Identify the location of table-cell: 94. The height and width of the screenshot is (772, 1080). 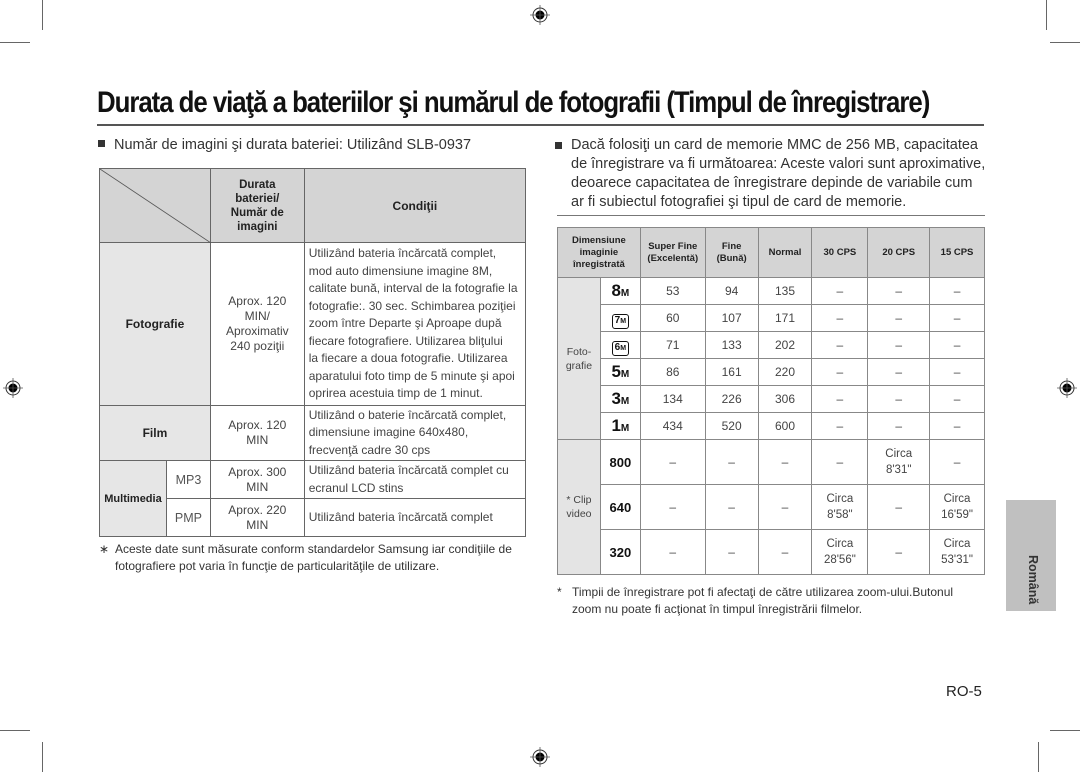
(731, 291).